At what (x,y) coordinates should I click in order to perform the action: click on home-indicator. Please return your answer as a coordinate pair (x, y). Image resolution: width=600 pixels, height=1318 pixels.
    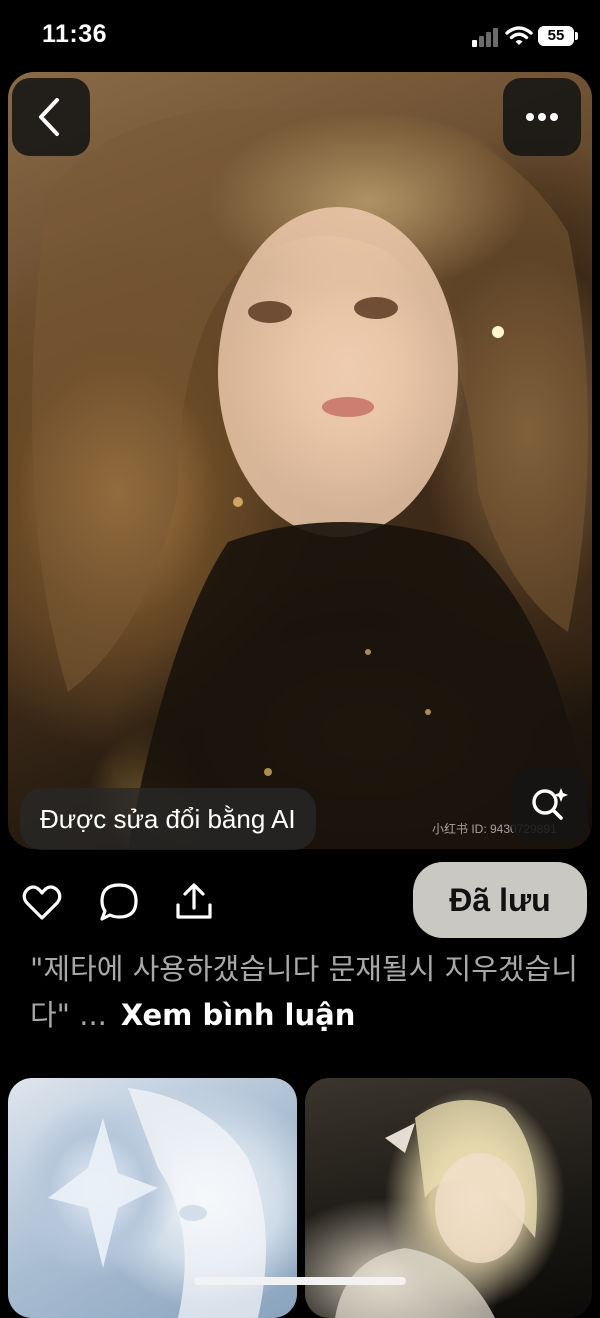
    Looking at the image, I should click on (300, 1281).